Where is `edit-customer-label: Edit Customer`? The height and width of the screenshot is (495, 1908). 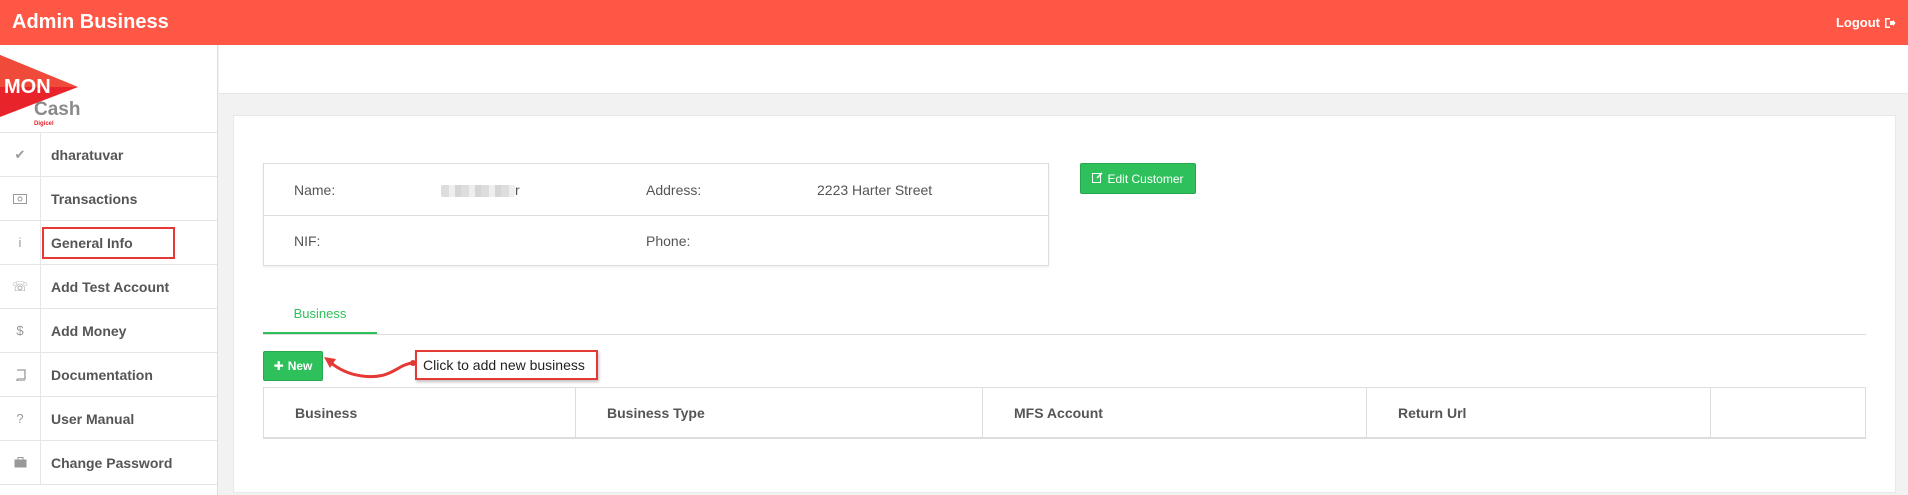
edit-customer-label: Edit Customer is located at coordinates (1145, 178).